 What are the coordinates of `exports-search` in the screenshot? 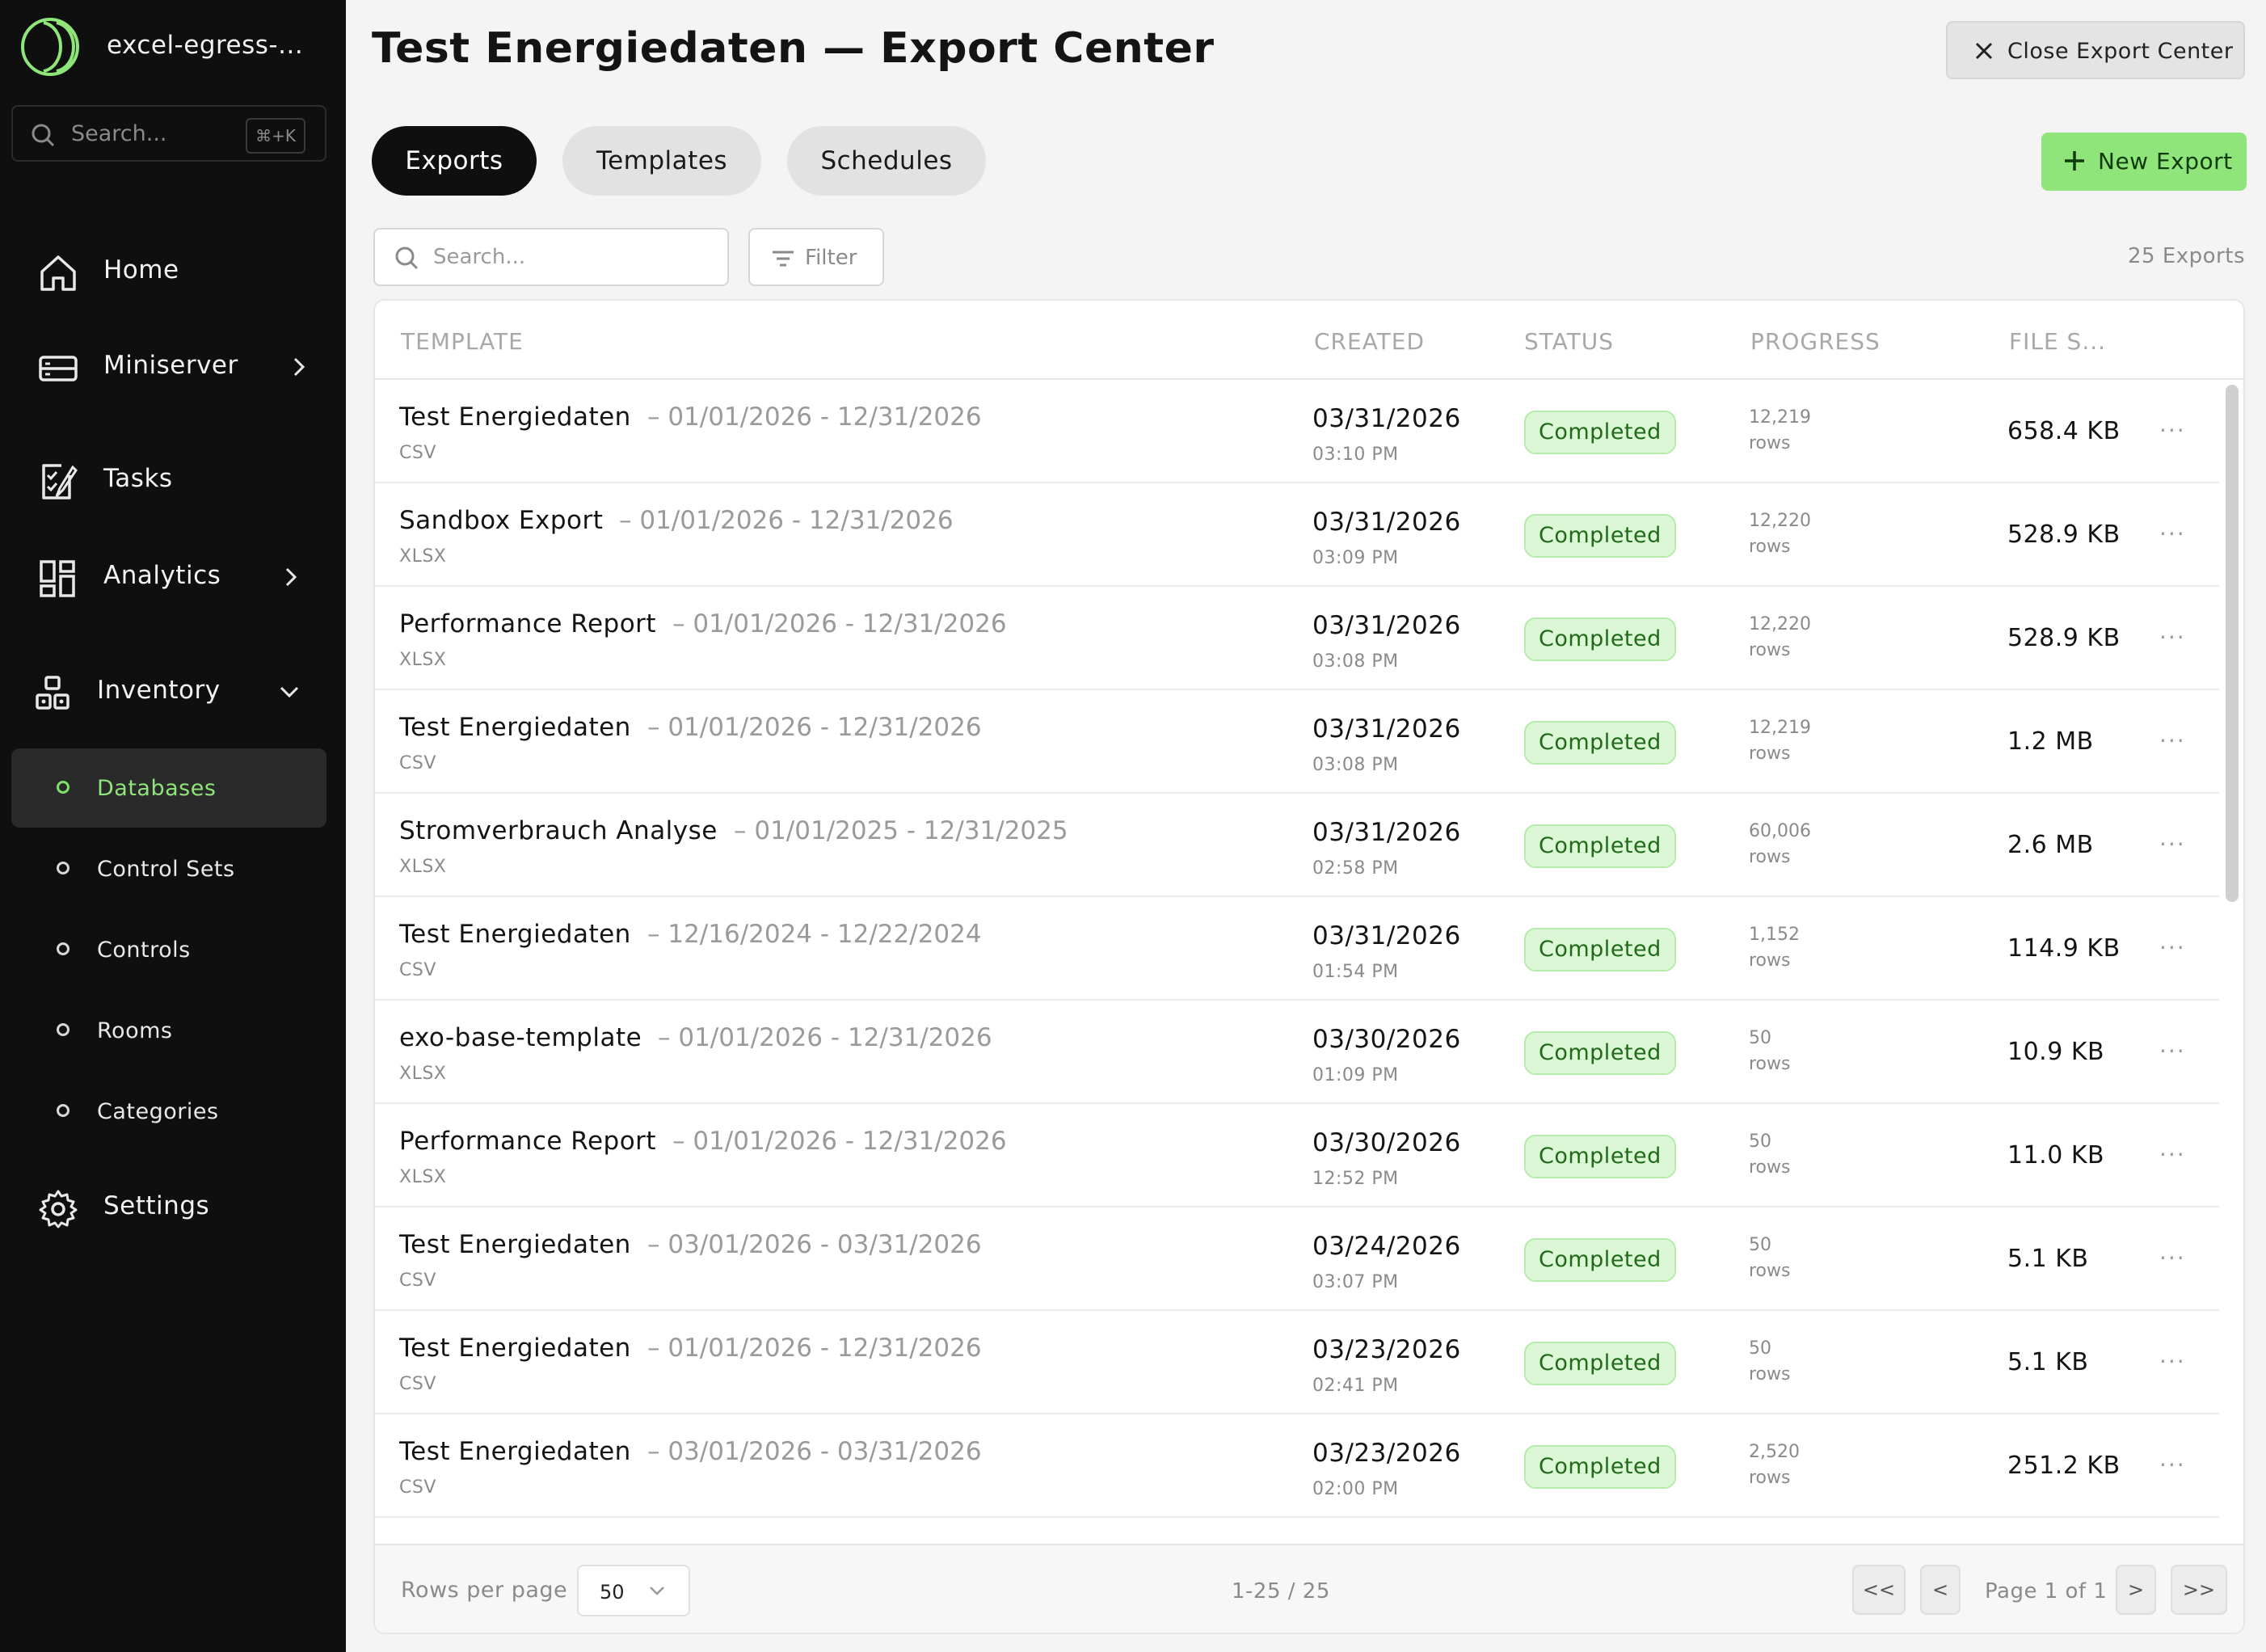 It's located at (551, 257).